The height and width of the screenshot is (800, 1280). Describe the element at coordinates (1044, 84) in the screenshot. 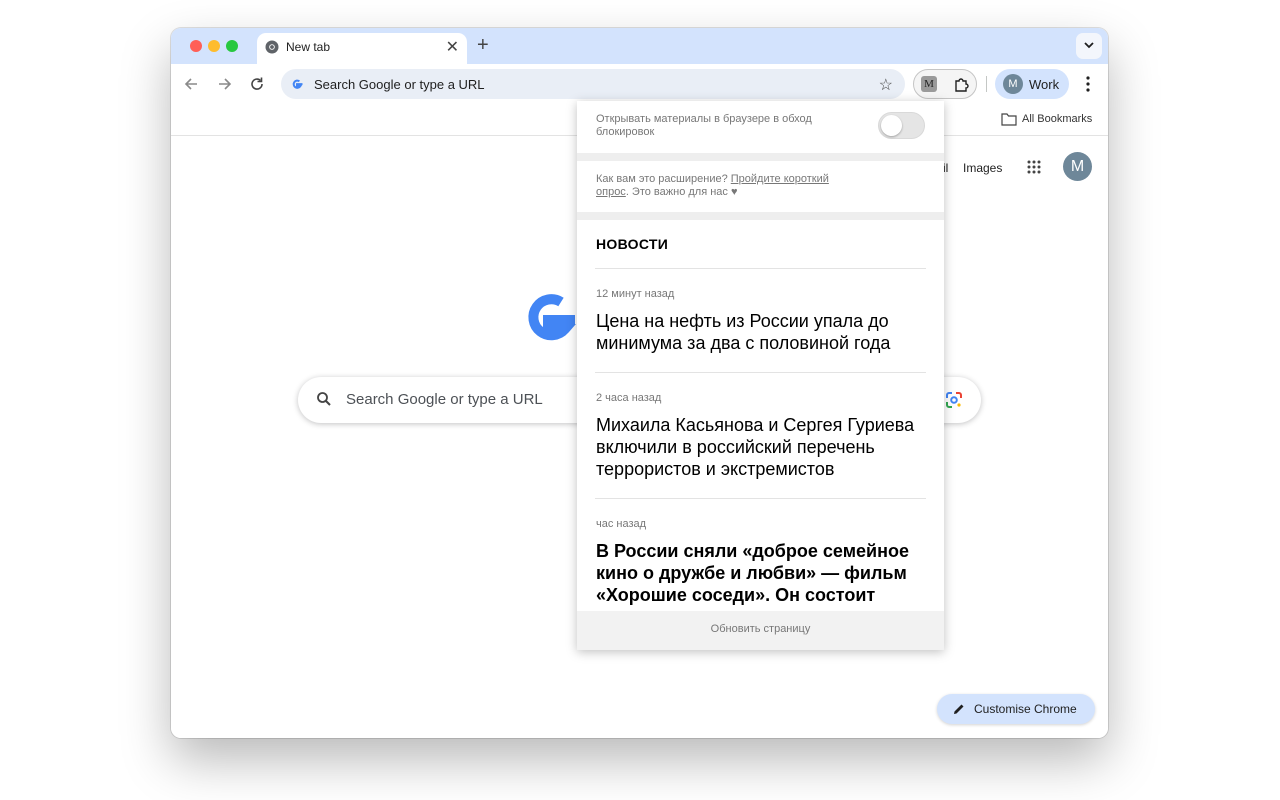

I see `profile-label: Work` at that location.